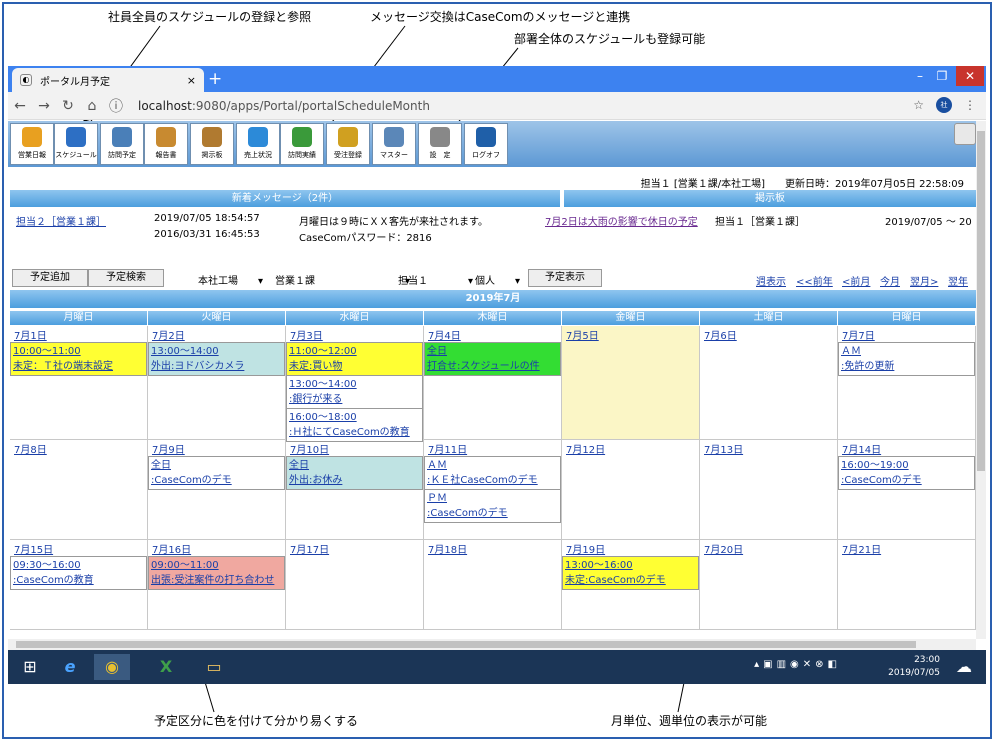 The width and height of the screenshot is (994, 741). What do you see at coordinates (720, 334) in the screenshot?
I see `day-link: 7月6日` at bounding box center [720, 334].